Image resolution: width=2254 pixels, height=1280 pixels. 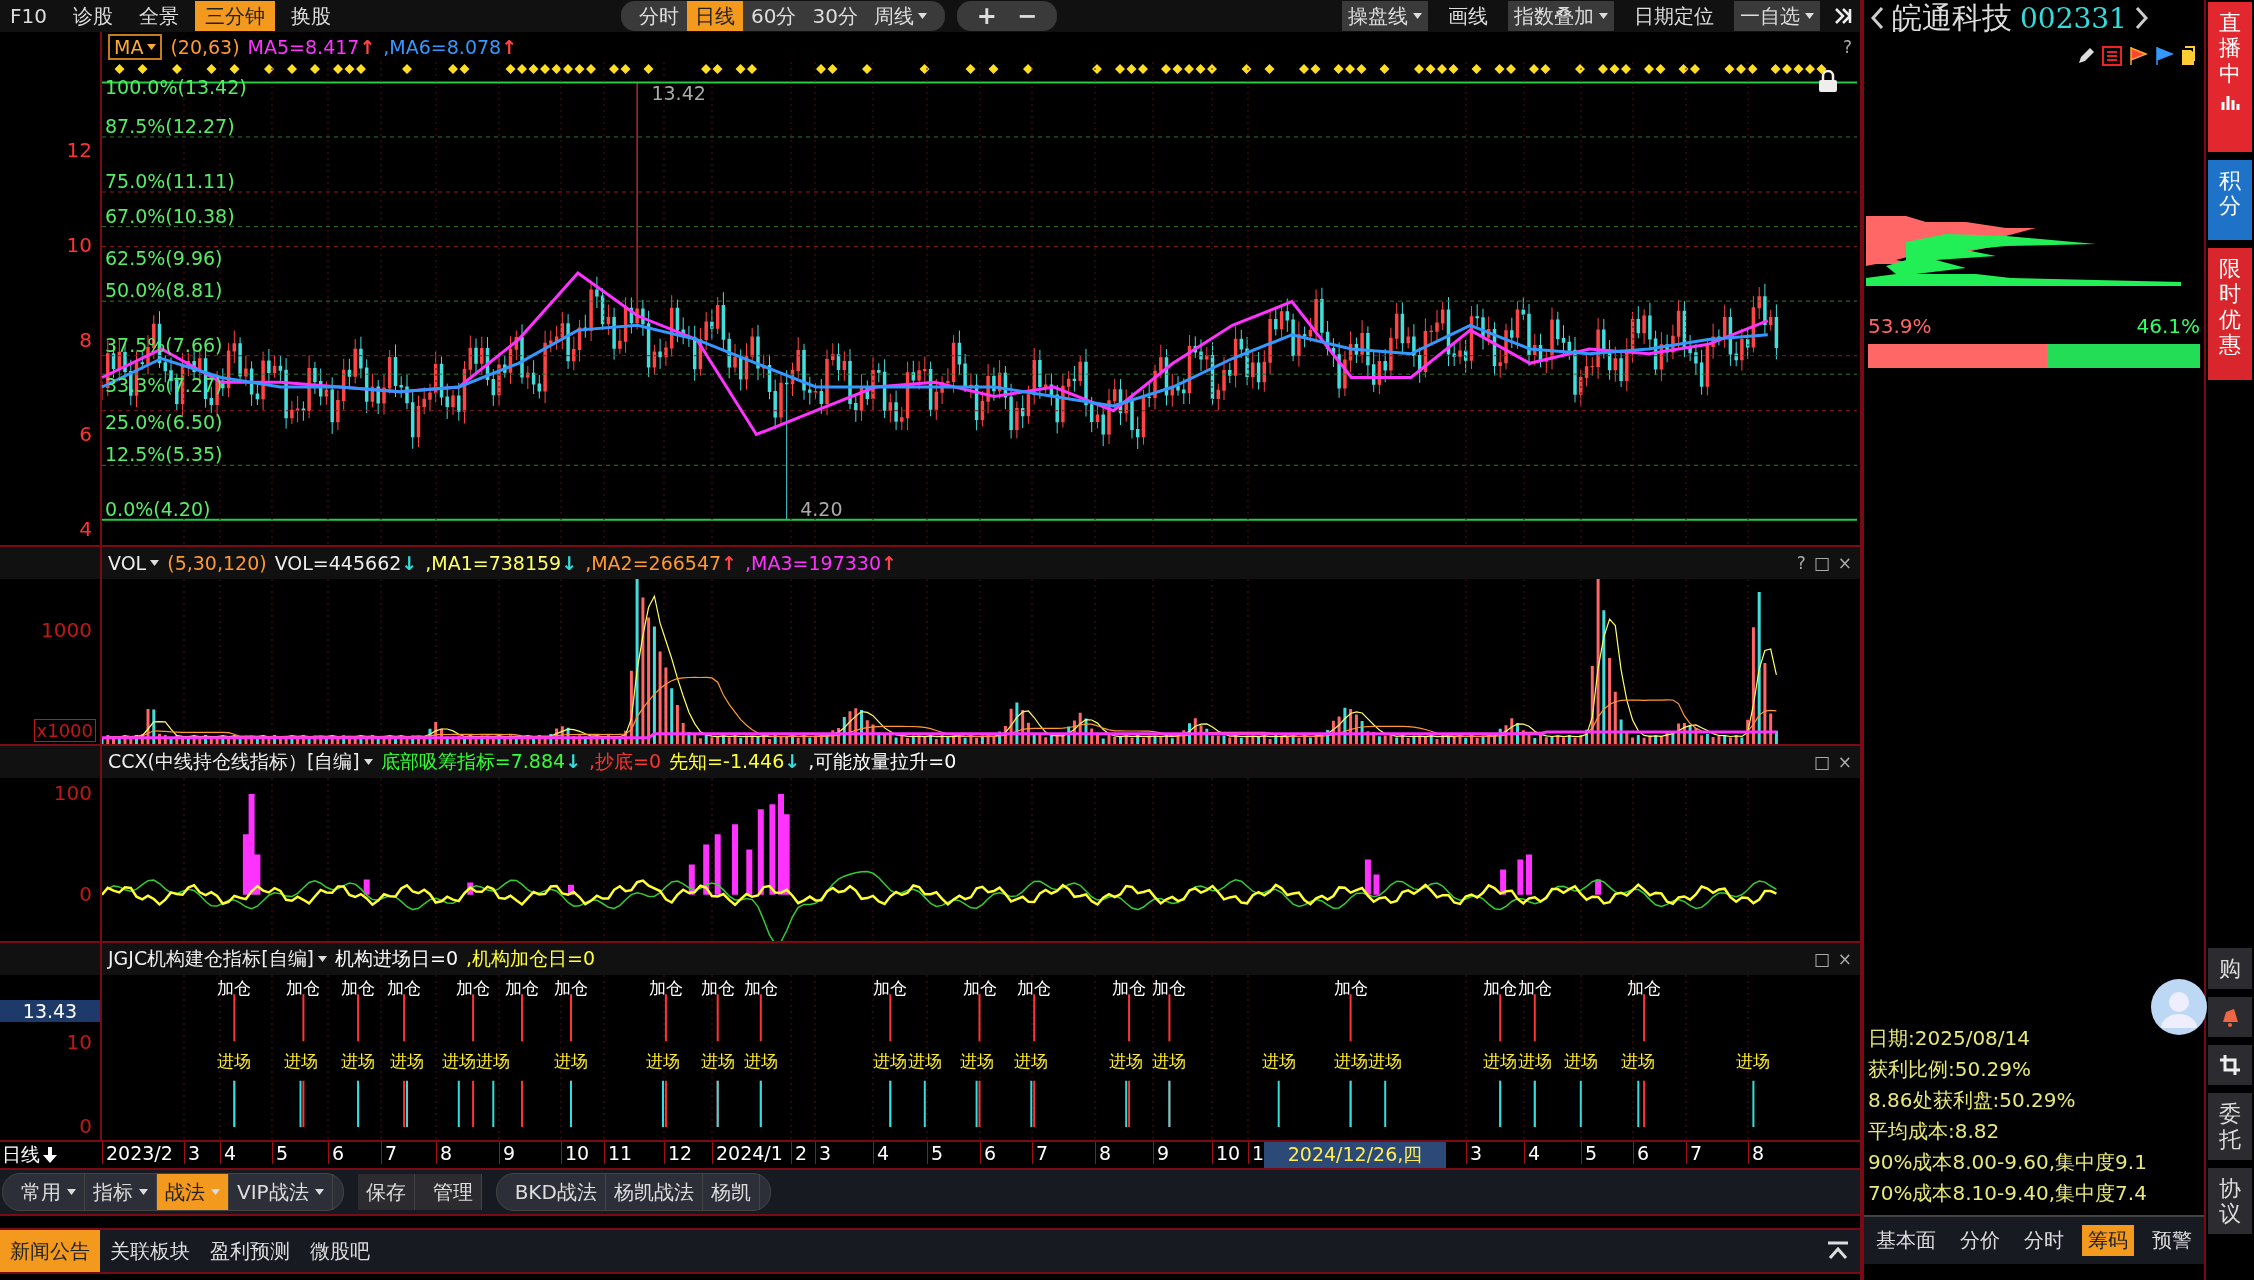 I want to click on fibonacci-level-label: 100.0%(13.42), so click(x=176, y=87).